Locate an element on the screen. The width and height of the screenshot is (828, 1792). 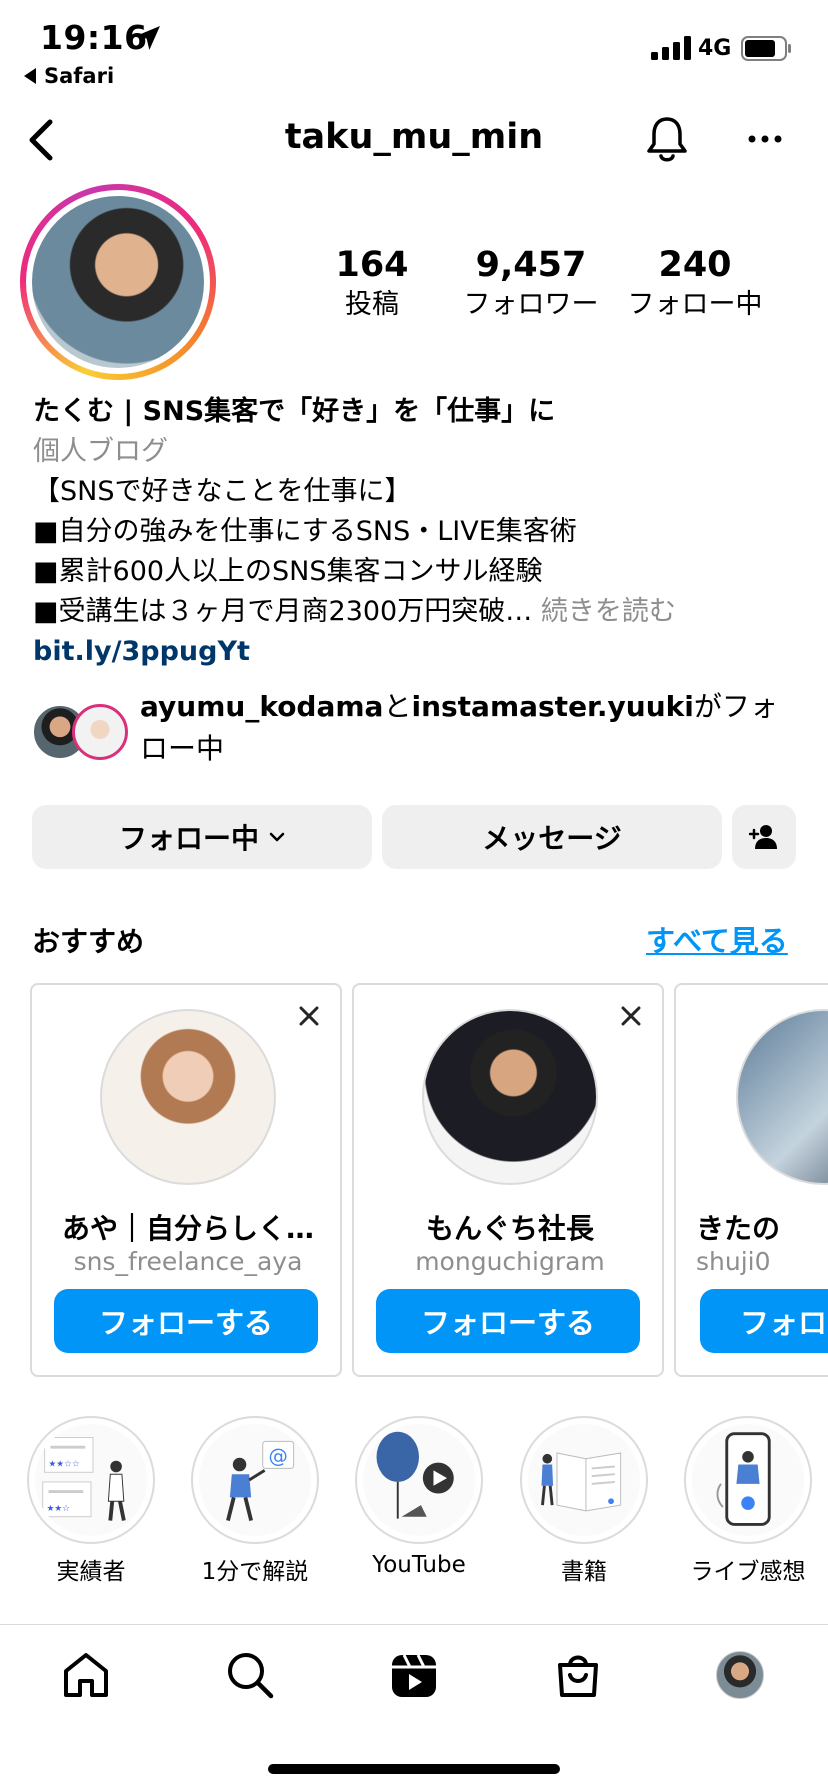
stat-followers: 9,457 フォロワー is located at coordinates (531, 284).